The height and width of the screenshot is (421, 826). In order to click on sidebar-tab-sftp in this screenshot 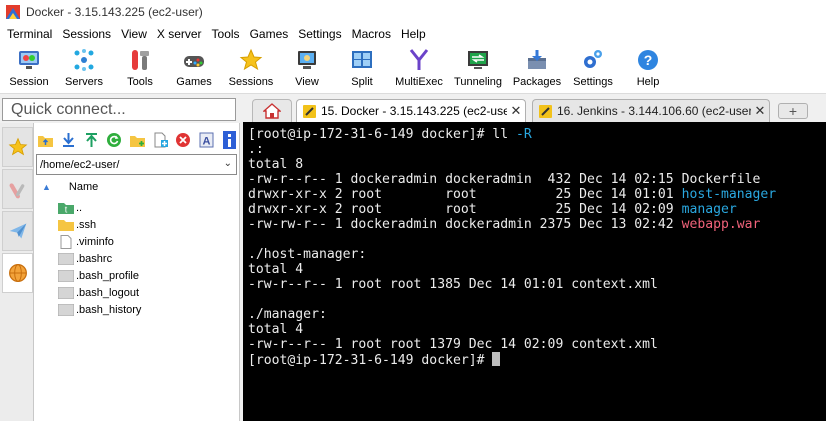, I will do `click(17, 273)`.